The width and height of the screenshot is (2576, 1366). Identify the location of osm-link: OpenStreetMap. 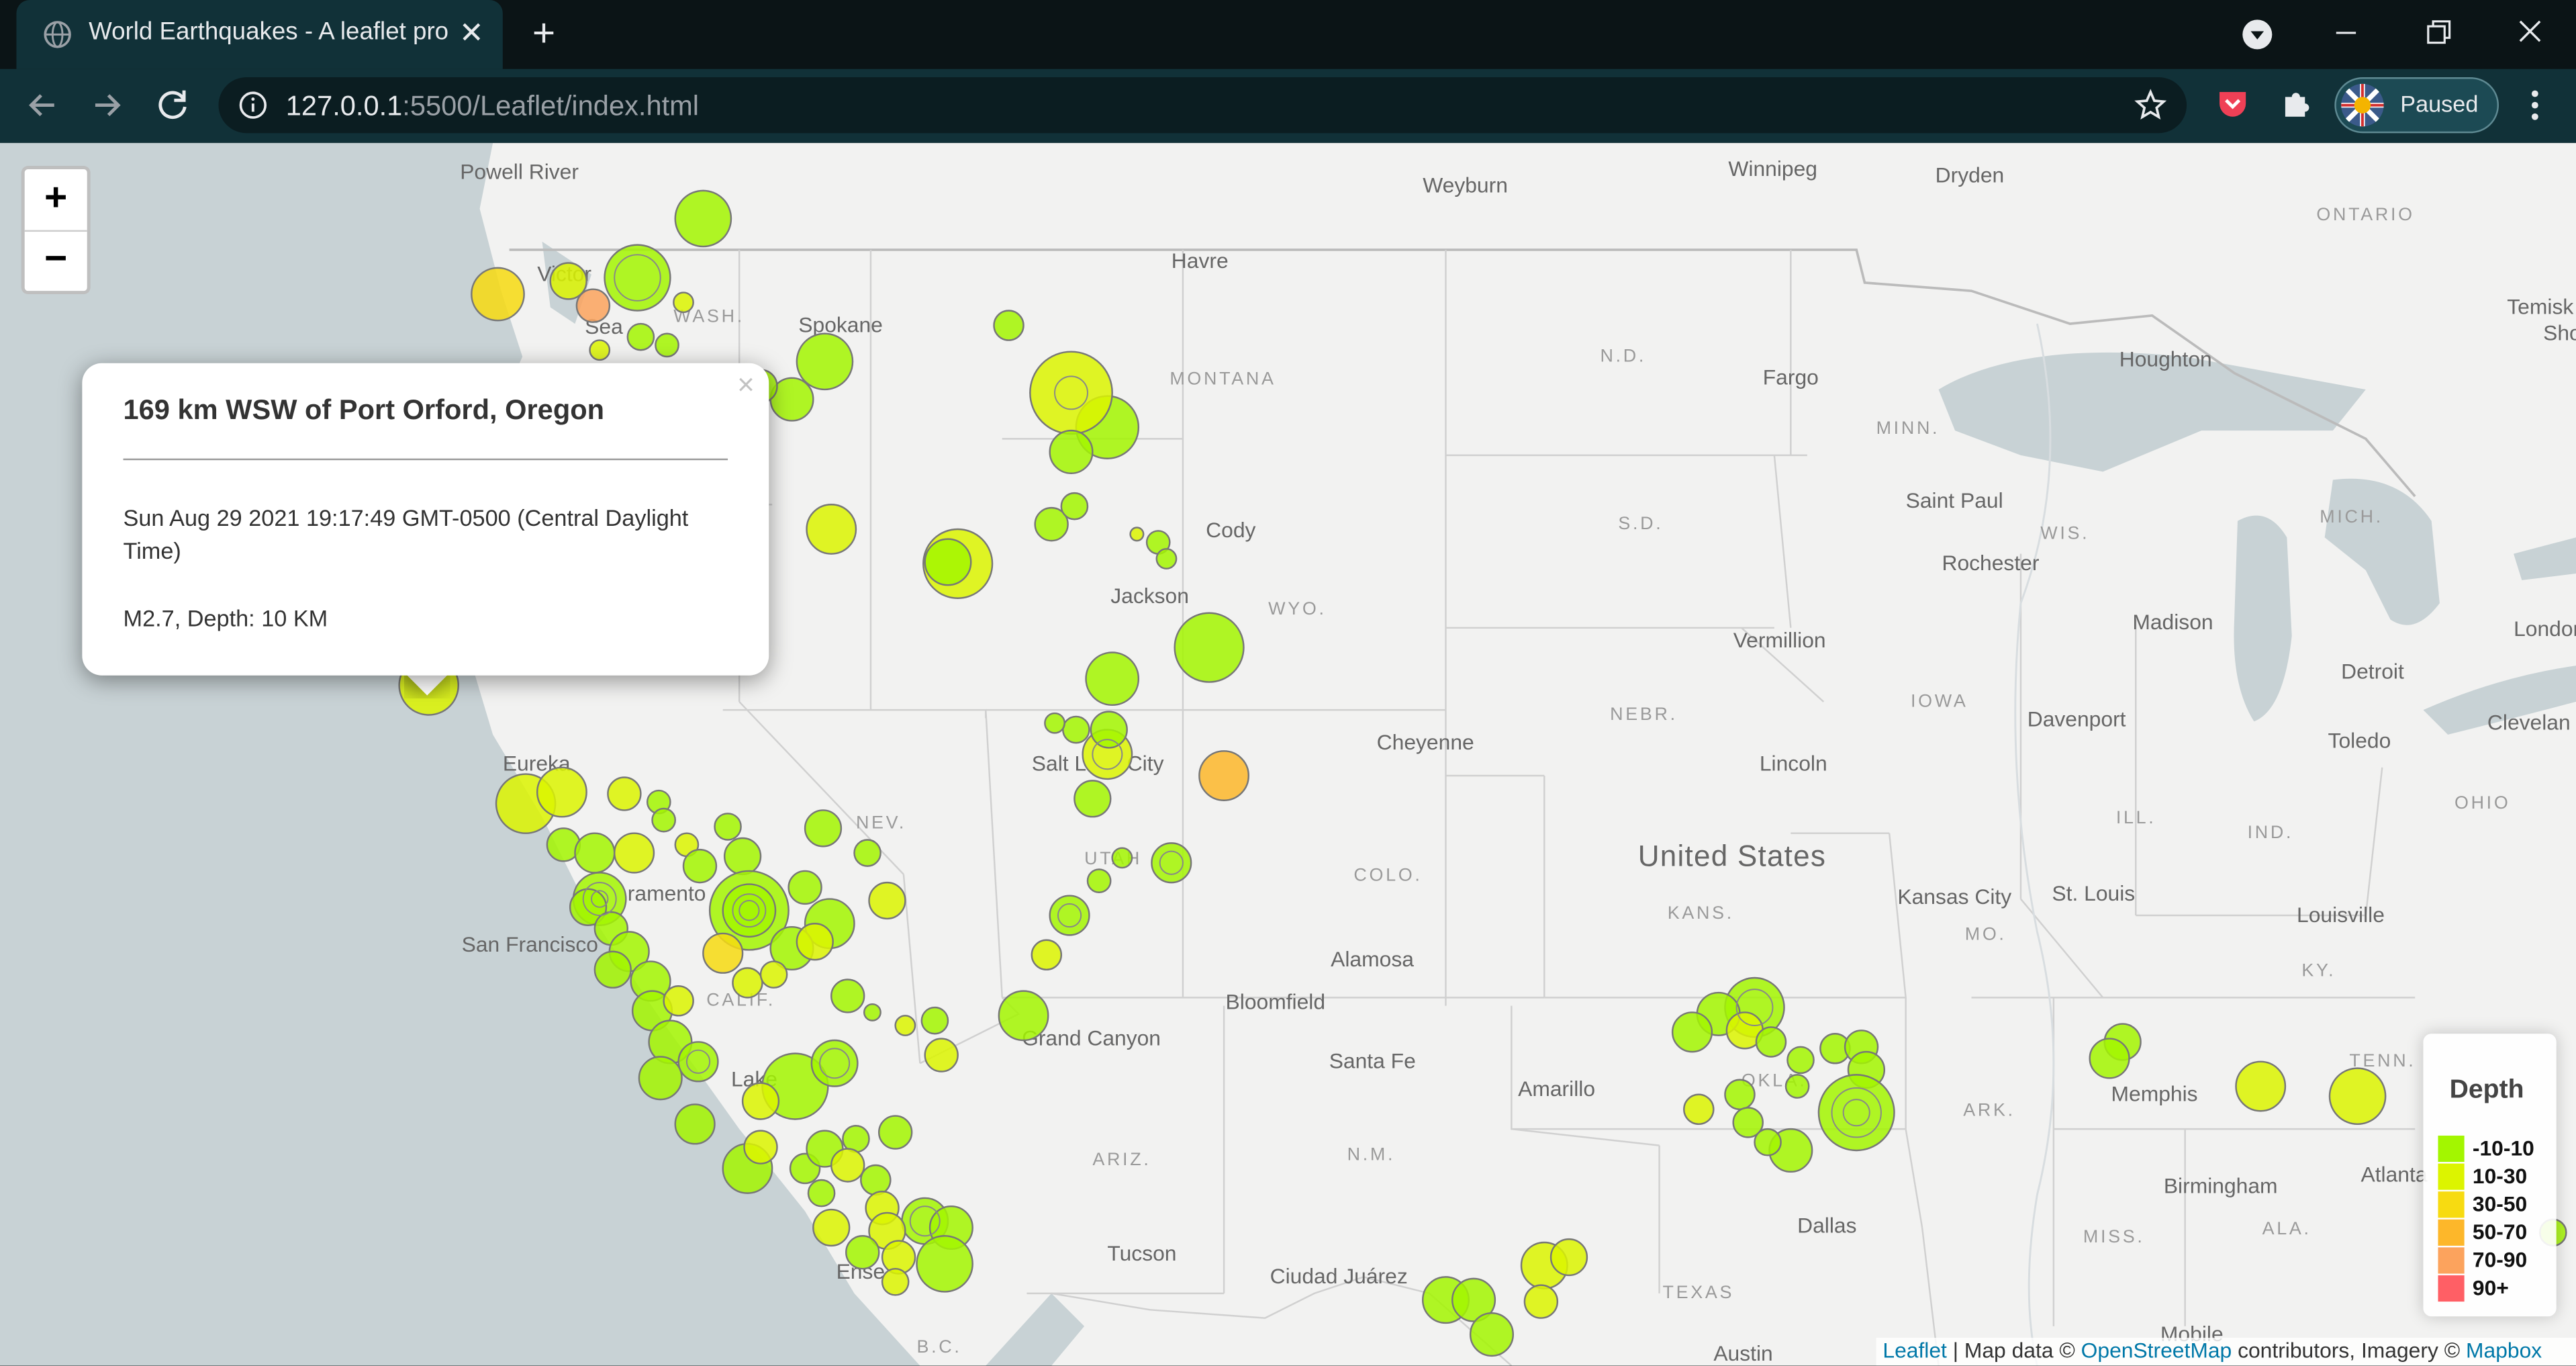
(2156, 1350).